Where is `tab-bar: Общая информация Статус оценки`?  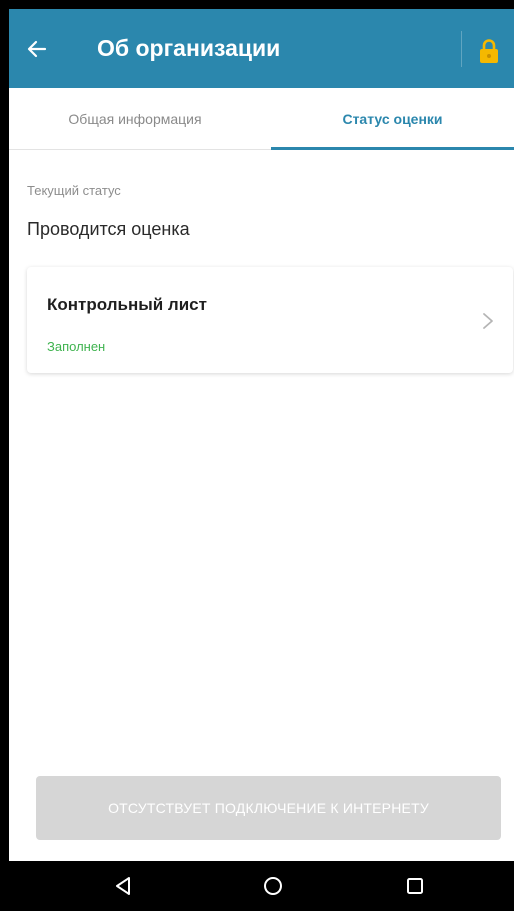 tab-bar: Общая информация Статус оценки is located at coordinates (261, 119).